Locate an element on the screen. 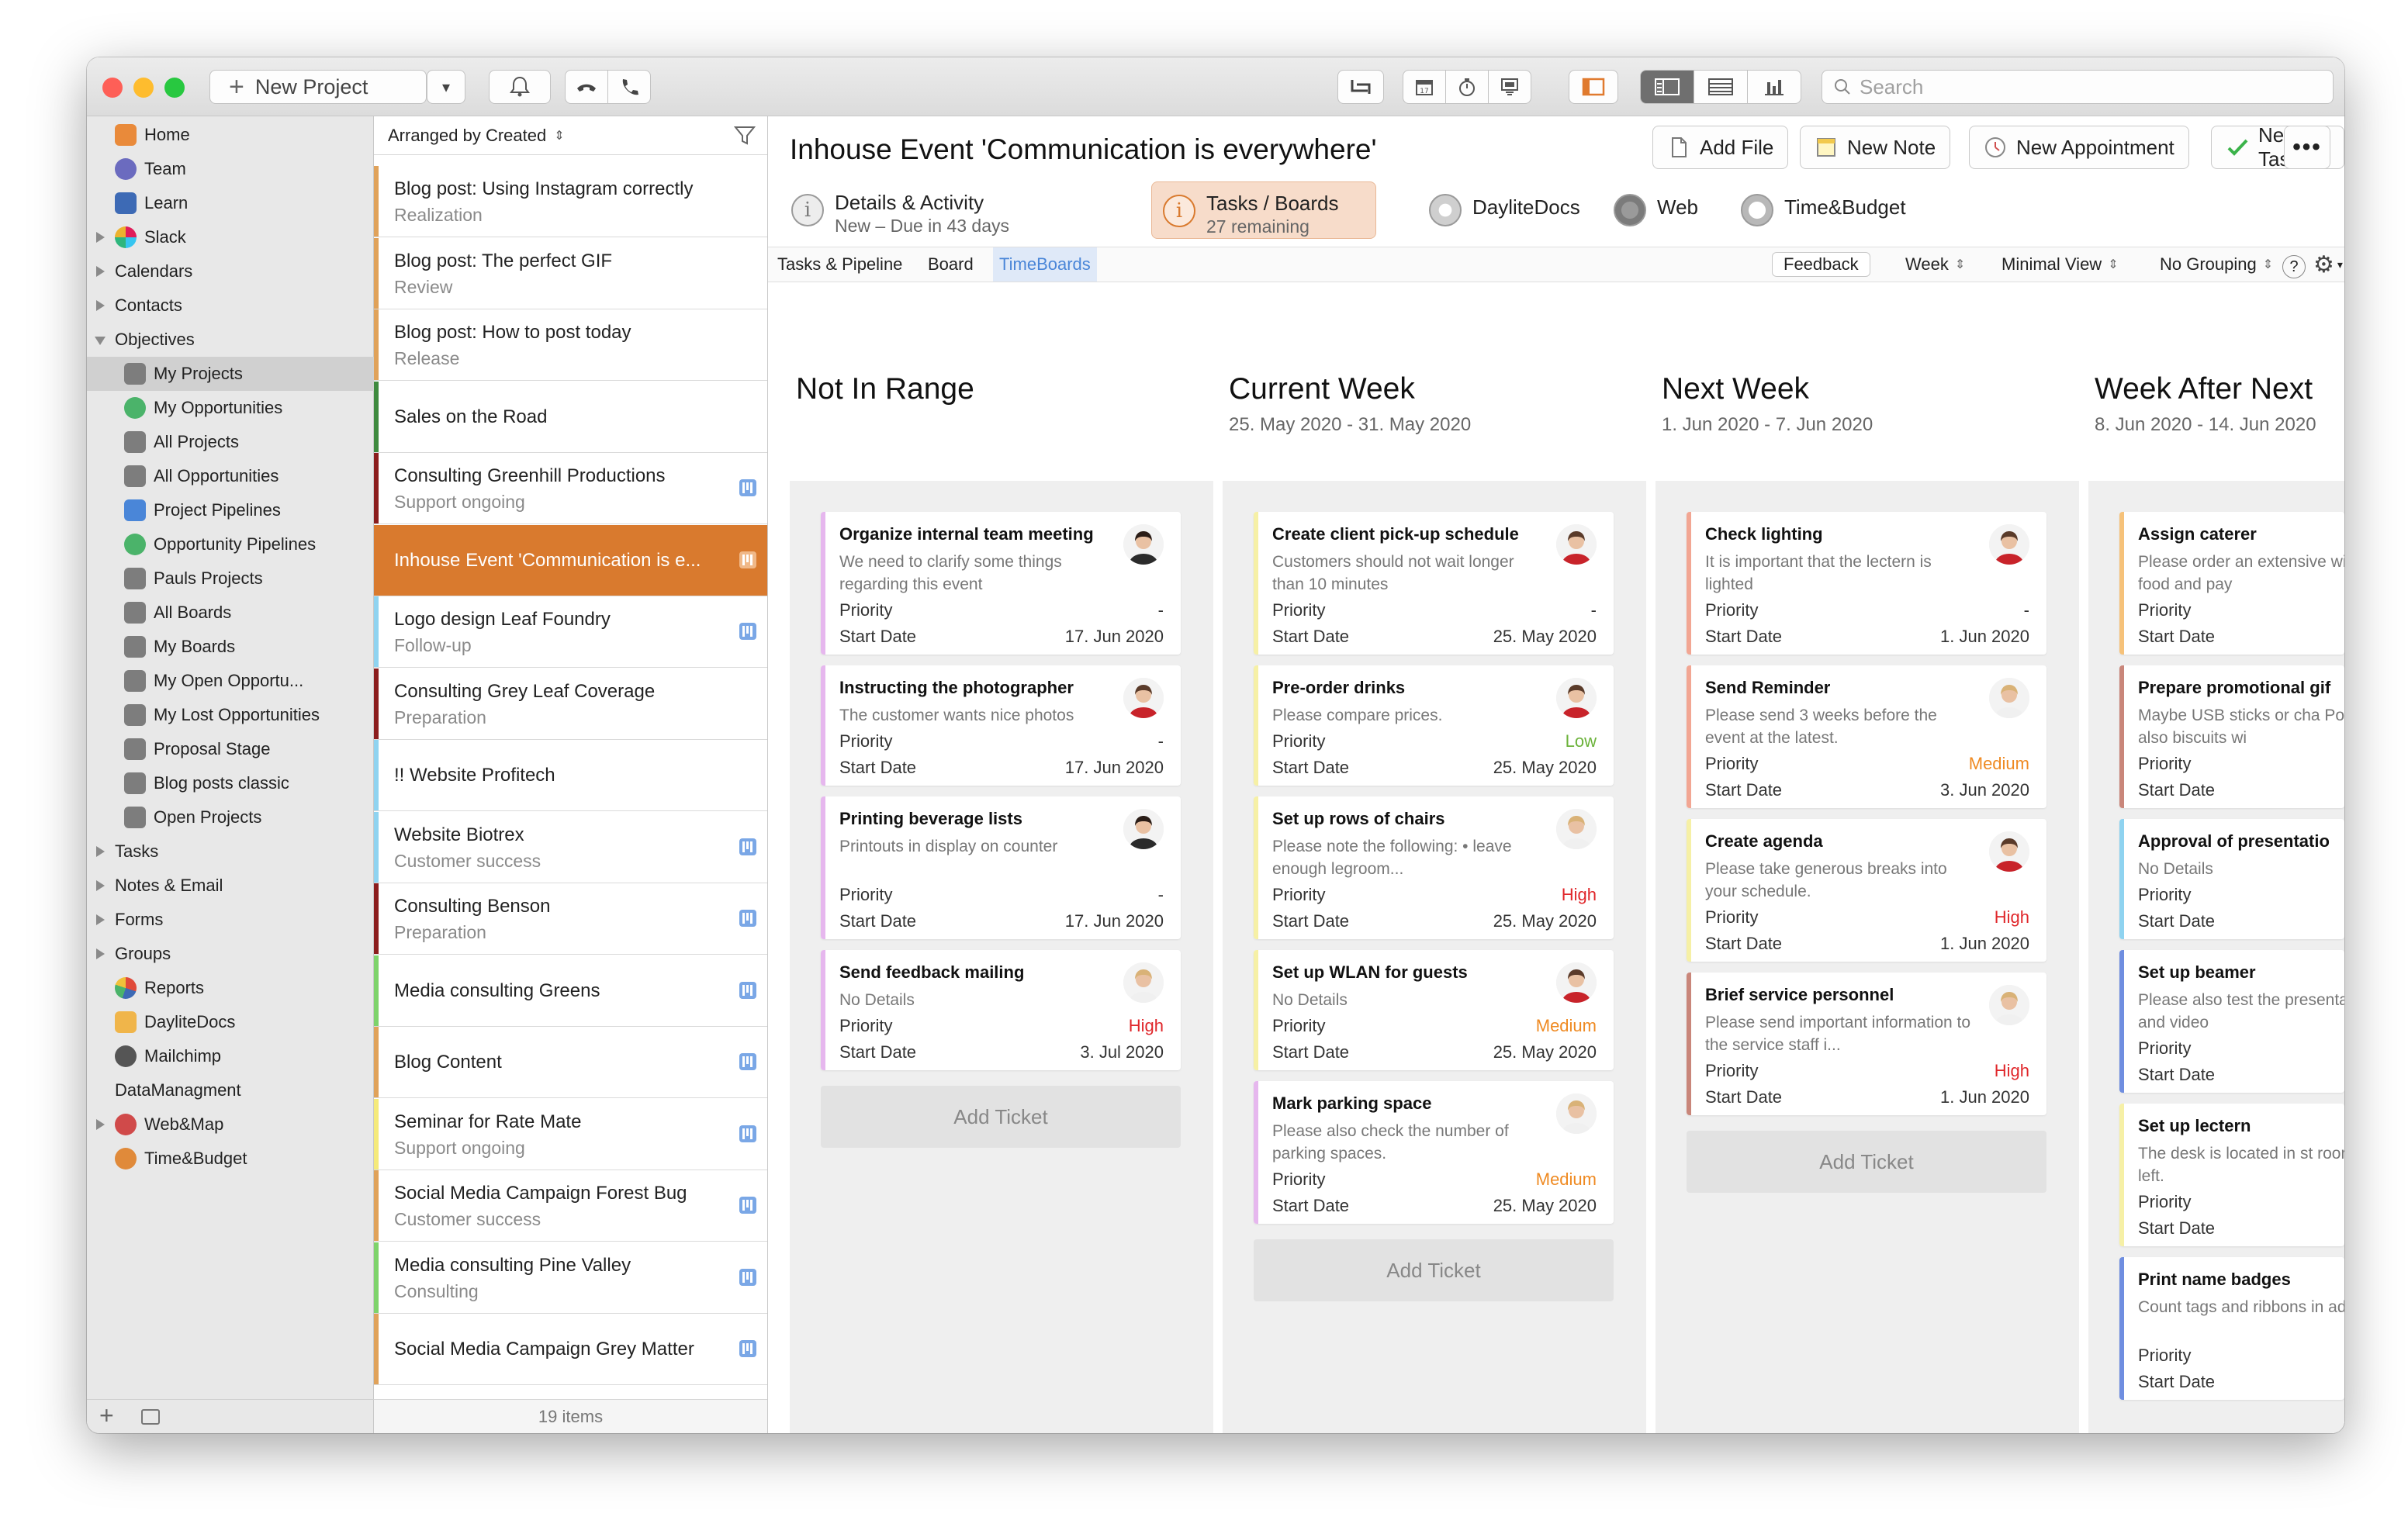 The width and height of the screenshot is (2408, 1534). new-menu-dropdown: ▾ is located at coordinates (446, 87).